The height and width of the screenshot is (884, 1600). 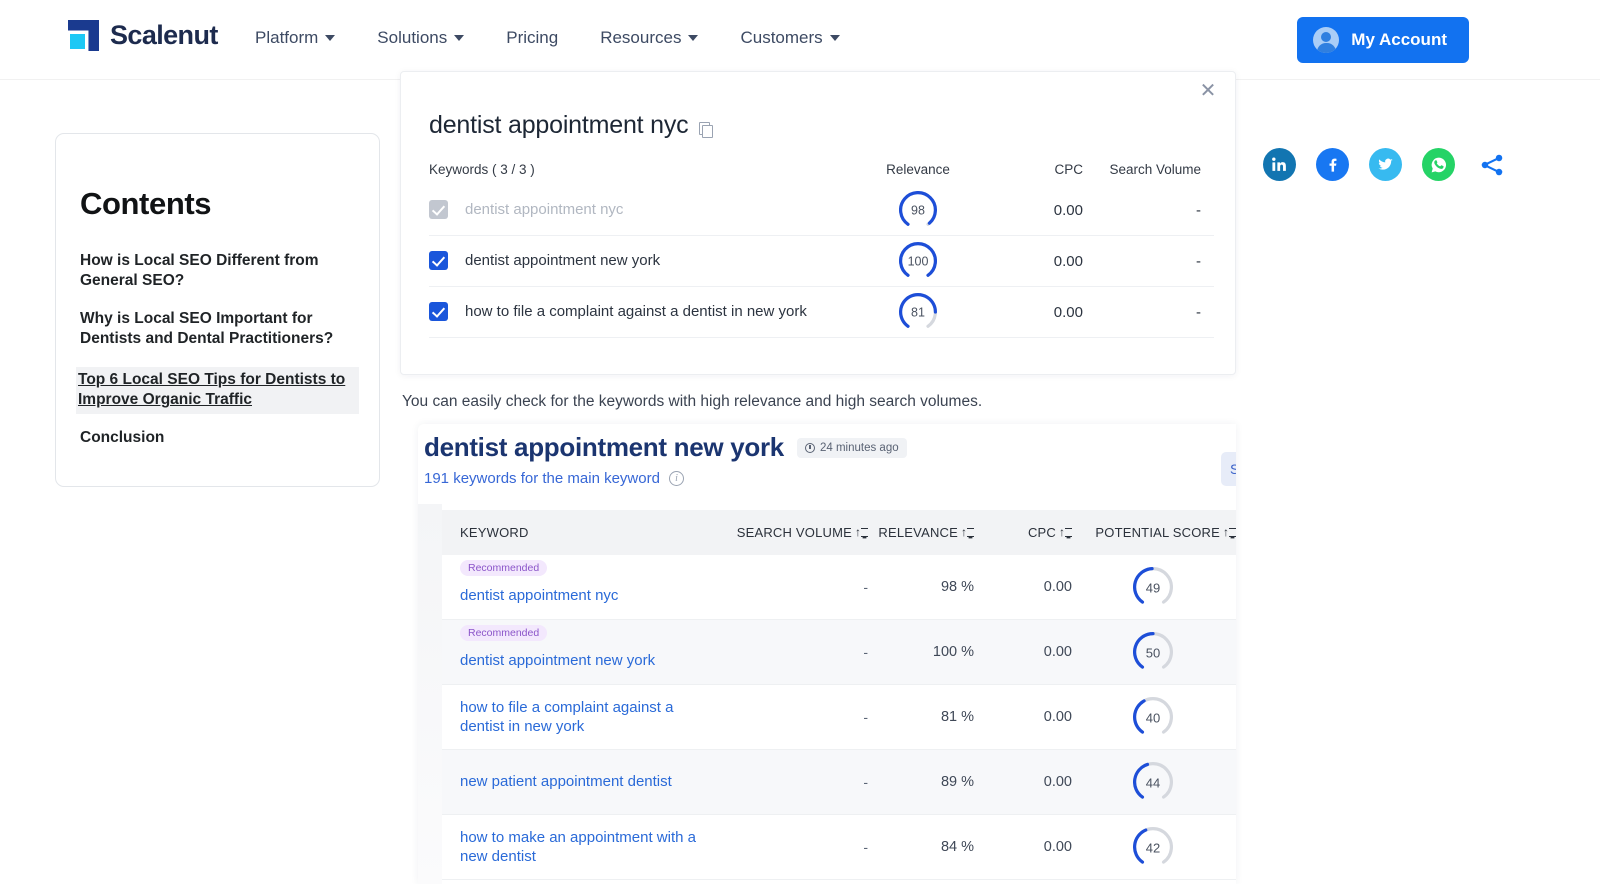 I want to click on potential-score-value: 44, so click(x=1153, y=783).